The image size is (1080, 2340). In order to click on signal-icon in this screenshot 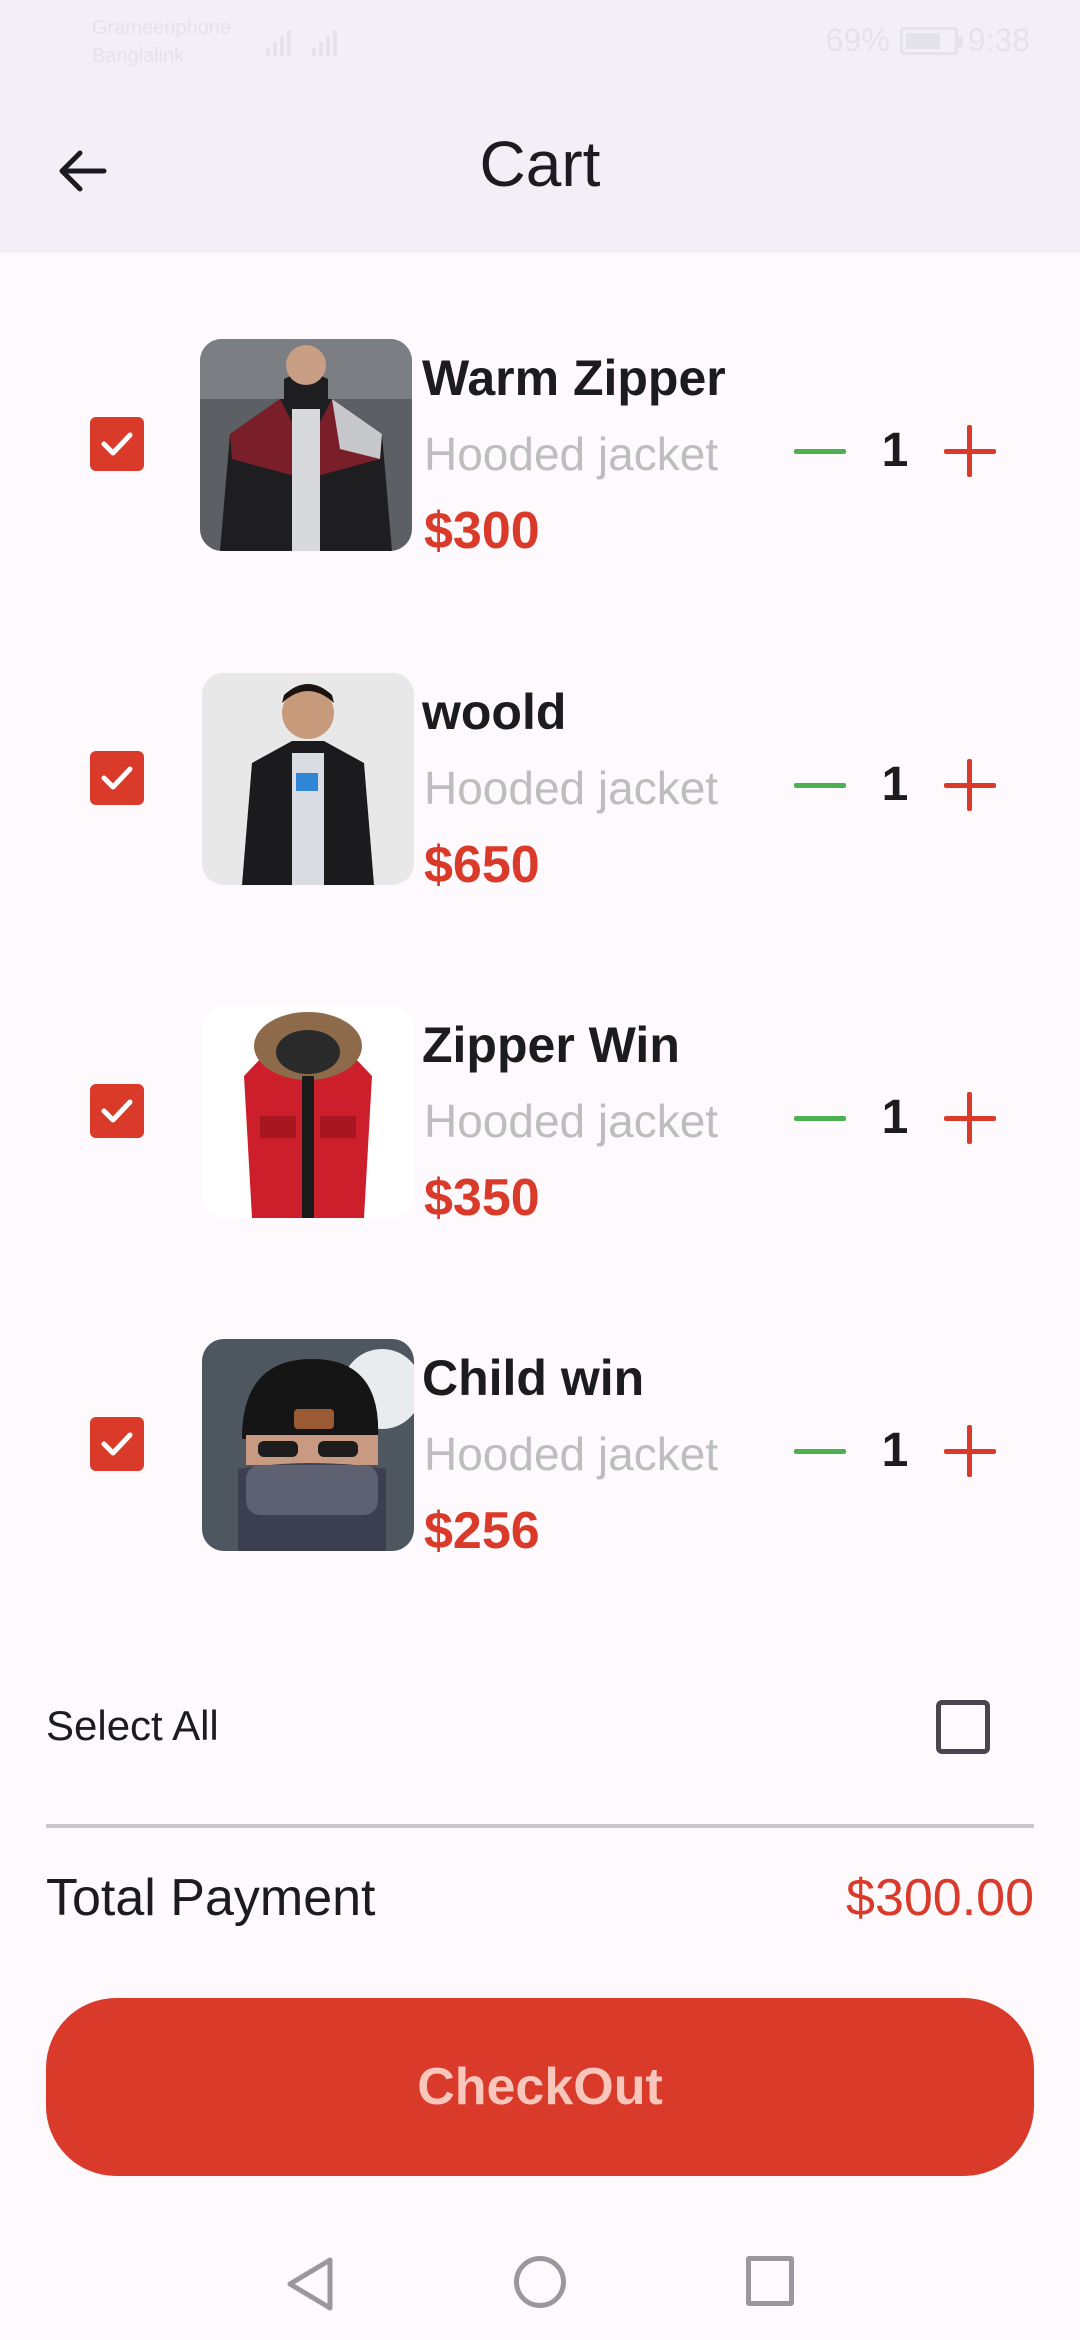, I will do `click(301, 43)`.